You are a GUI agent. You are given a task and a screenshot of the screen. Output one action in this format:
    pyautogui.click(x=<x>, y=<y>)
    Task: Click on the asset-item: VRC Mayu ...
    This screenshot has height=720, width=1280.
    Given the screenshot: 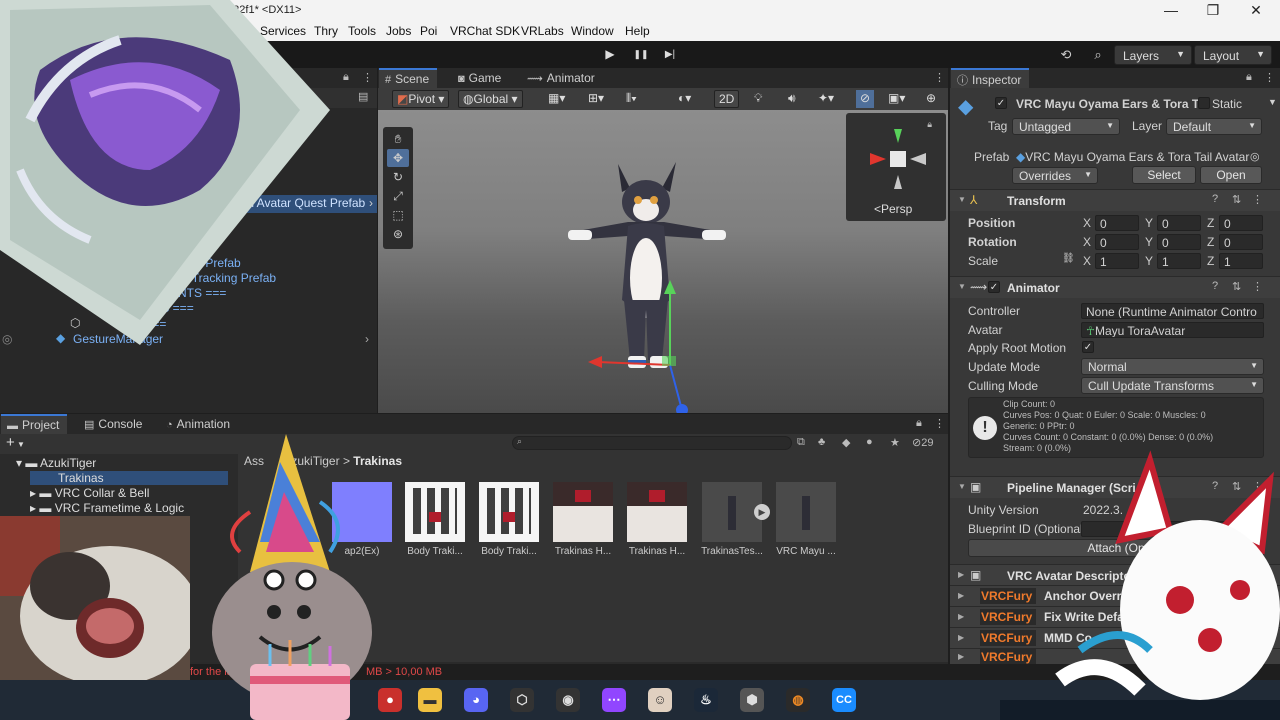 What is the action you would take?
    pyautogui.click(x=806, y=519)
    